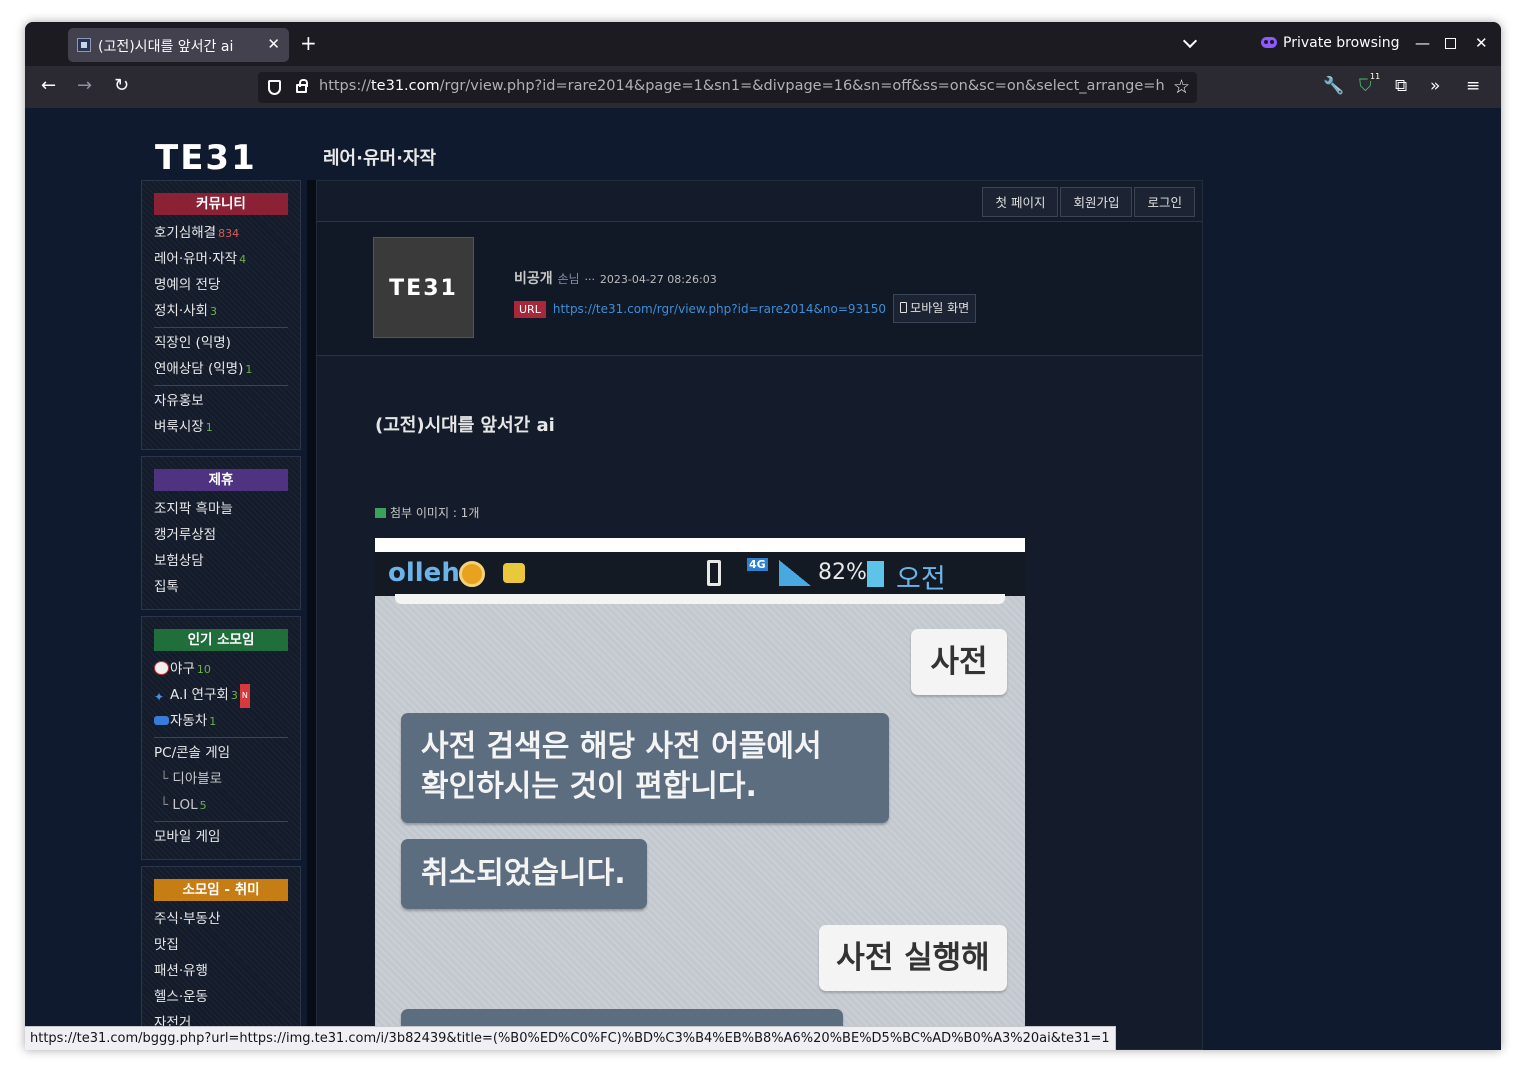 This screenshot has width=1526, height=1078. Describe the element at coordinates (229, 233) in the screenshot. I see `item-count: 834` at that location.